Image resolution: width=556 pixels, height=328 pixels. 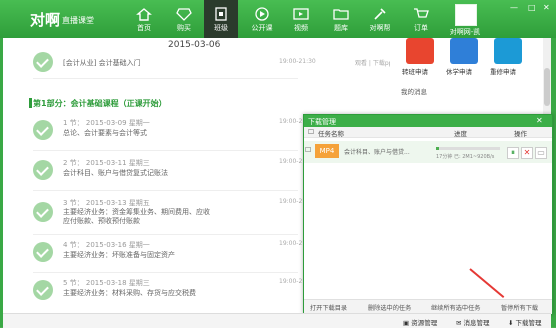 What do you see at coordinates (476, 323) in the screenshot?
I see `message-manager-label: 消息管理` at bounding box center [476, 323].